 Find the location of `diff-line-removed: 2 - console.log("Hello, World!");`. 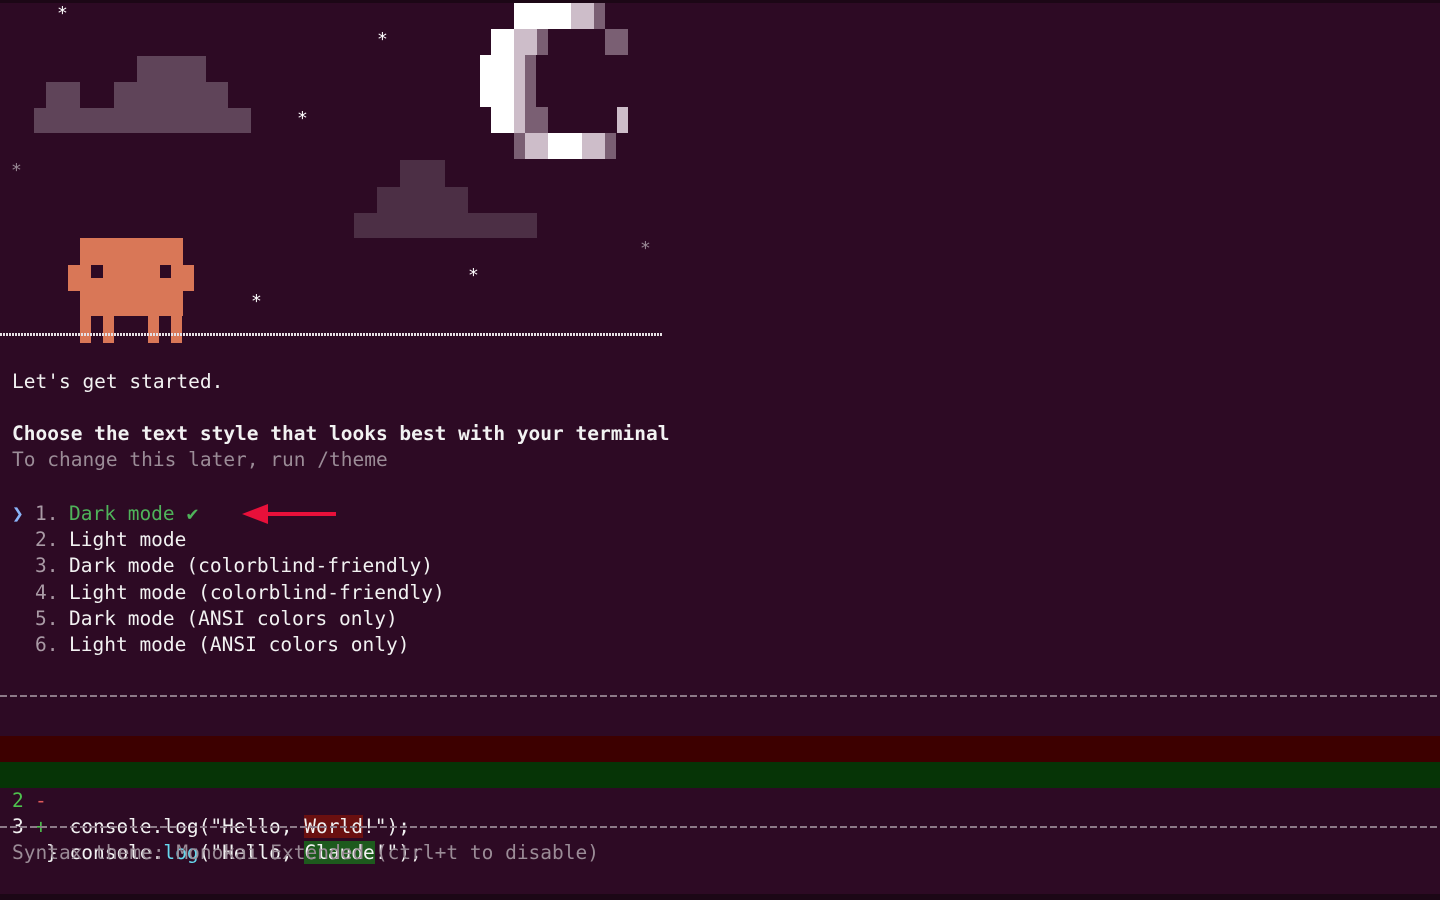

diff-line-removed: 2 - console.log("Hello, World!"); is located at coordinates (720, 787).